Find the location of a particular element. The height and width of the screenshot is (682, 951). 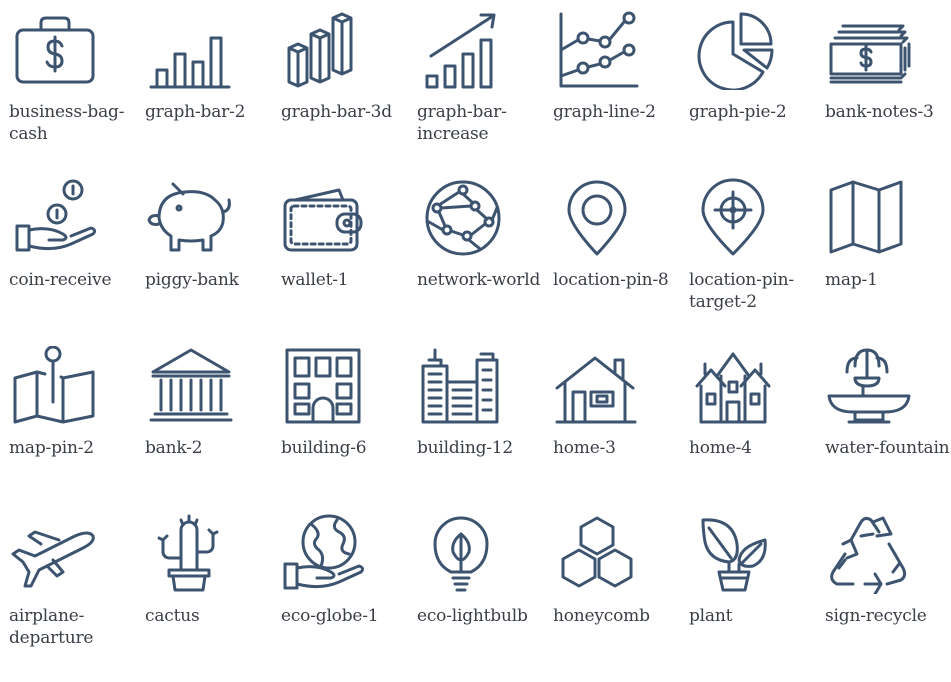

icon-label: home-4 is located at coordinates (720, 448).